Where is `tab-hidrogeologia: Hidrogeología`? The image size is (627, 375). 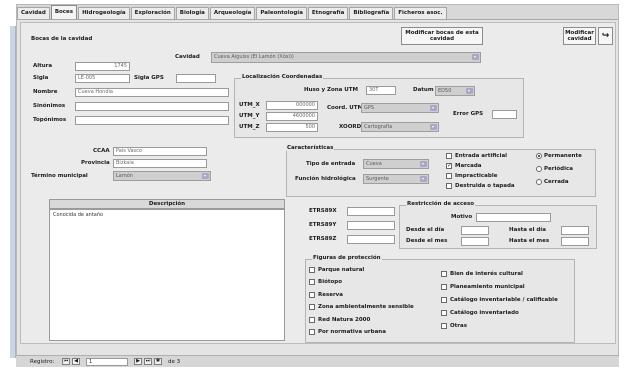 tab-hidrogeologia: Hidrogeología is located at coordinates (104, 13).